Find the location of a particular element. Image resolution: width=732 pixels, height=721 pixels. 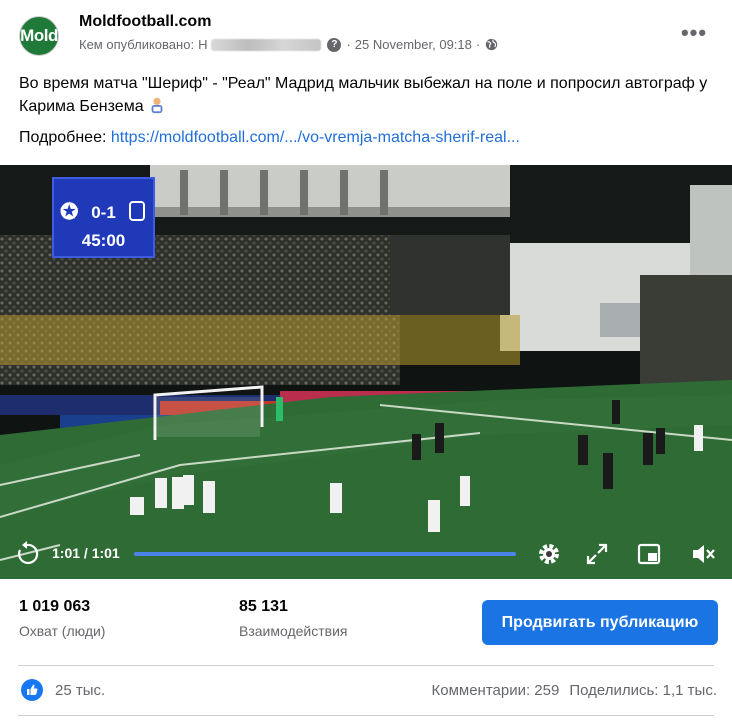

video-controls: 1:01 / 1:01 is located at coordinates (366, 554).